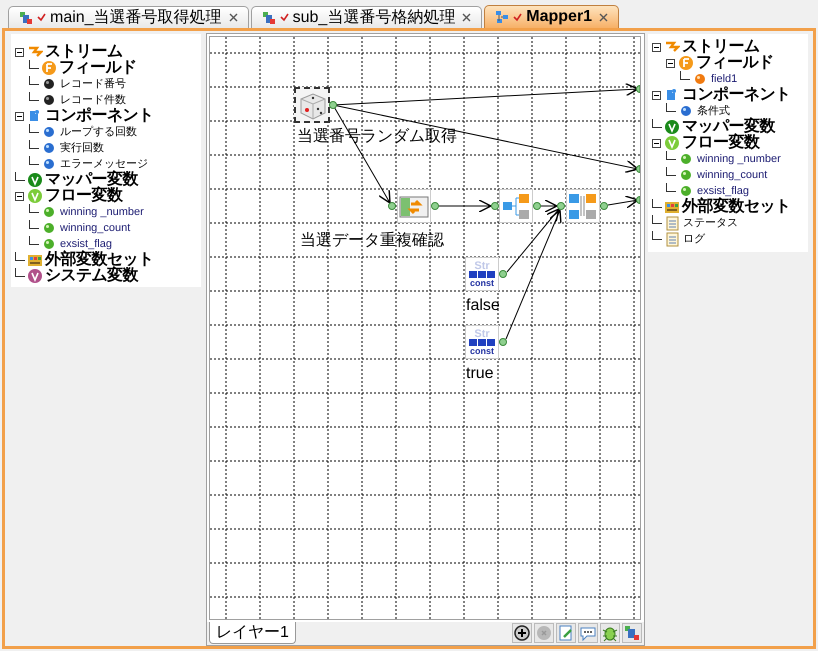 This screenshot has height=651, width=818. Describe the element at coordinates (128, 17) in the screenshot. I see `editor-tab: main_当選番号取得処理` at that location.